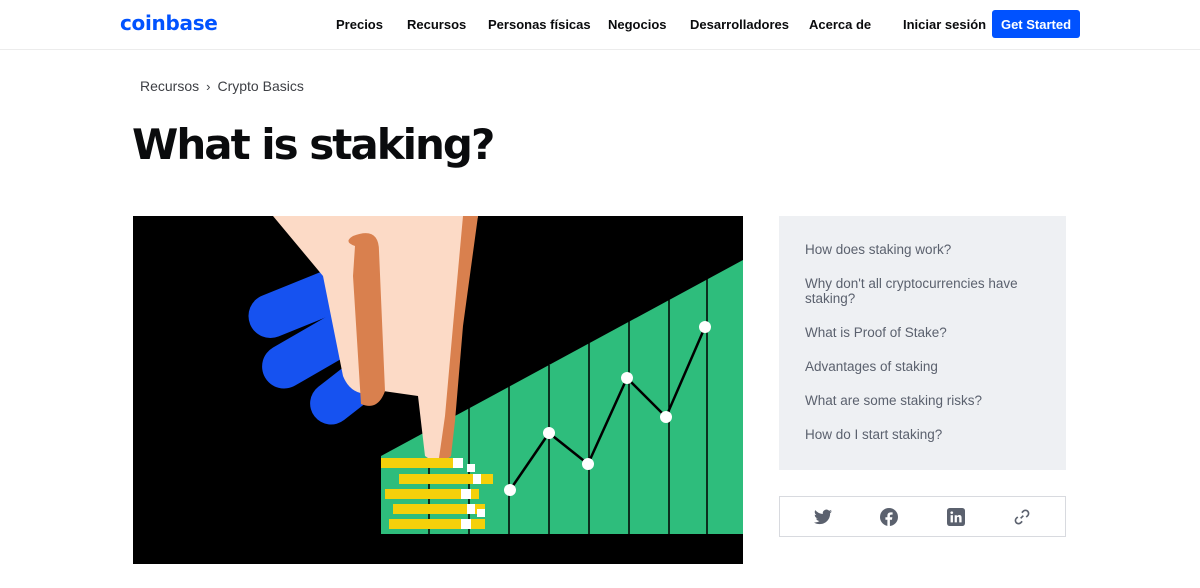 This screenshot has width=1200, height=588. What do you see at coordinates (739, 24) in the screenshot?
I see `nav-link-desarrolladores: Desarrolladores` at bounding box center [739, 24].